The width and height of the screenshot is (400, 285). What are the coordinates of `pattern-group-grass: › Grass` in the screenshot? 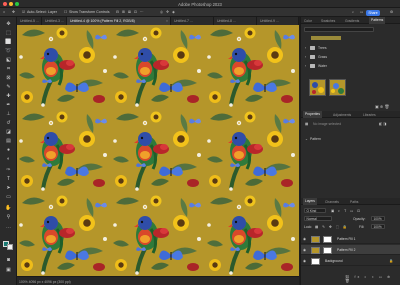 It's located at (350, 56).